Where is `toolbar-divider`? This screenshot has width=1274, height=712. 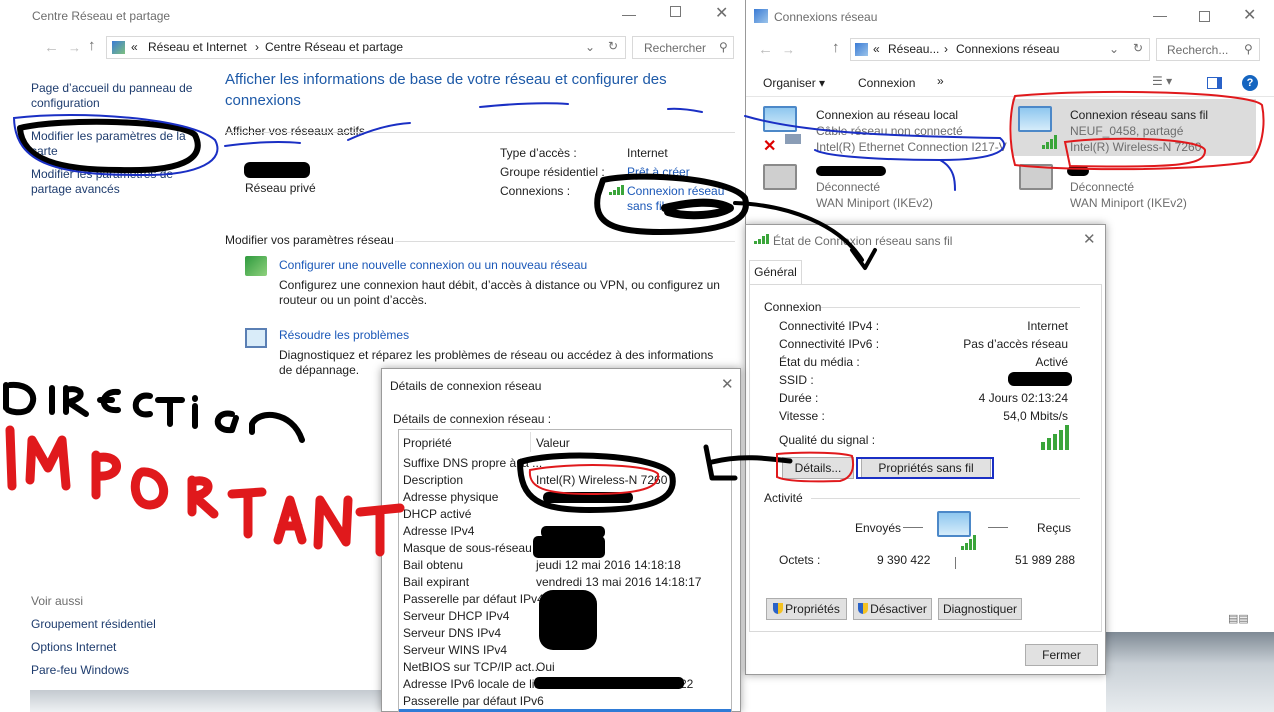
toolbar-divider is located at coordinates (1010, 96).